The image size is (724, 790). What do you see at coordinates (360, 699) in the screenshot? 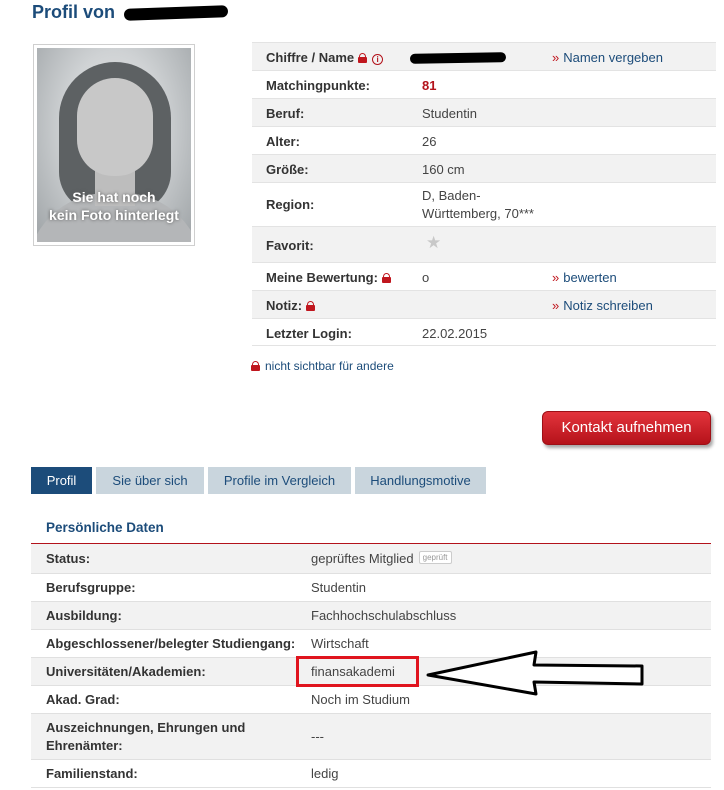
I see `detail-value: Noch im Studium` at bounding box center [360, 699].